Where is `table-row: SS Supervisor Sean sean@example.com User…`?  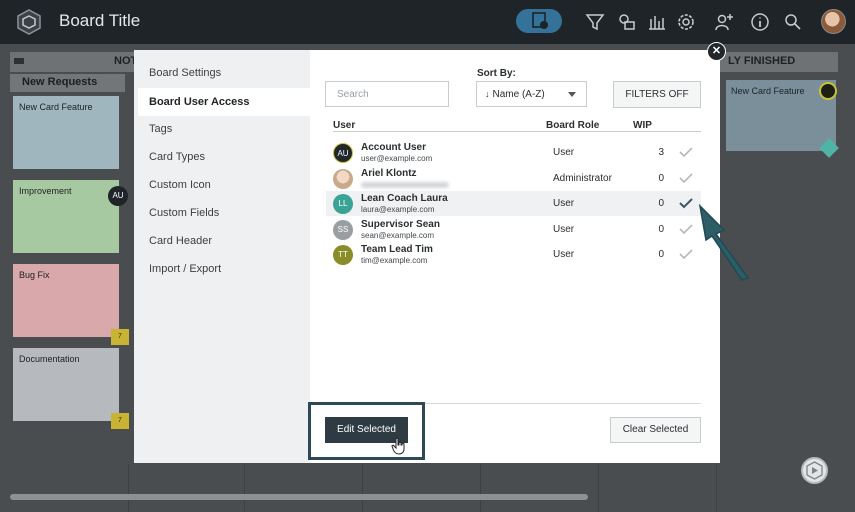 table-row: SS Supervisor Sean sean@example.com User… is located at coordinates (513, 229).